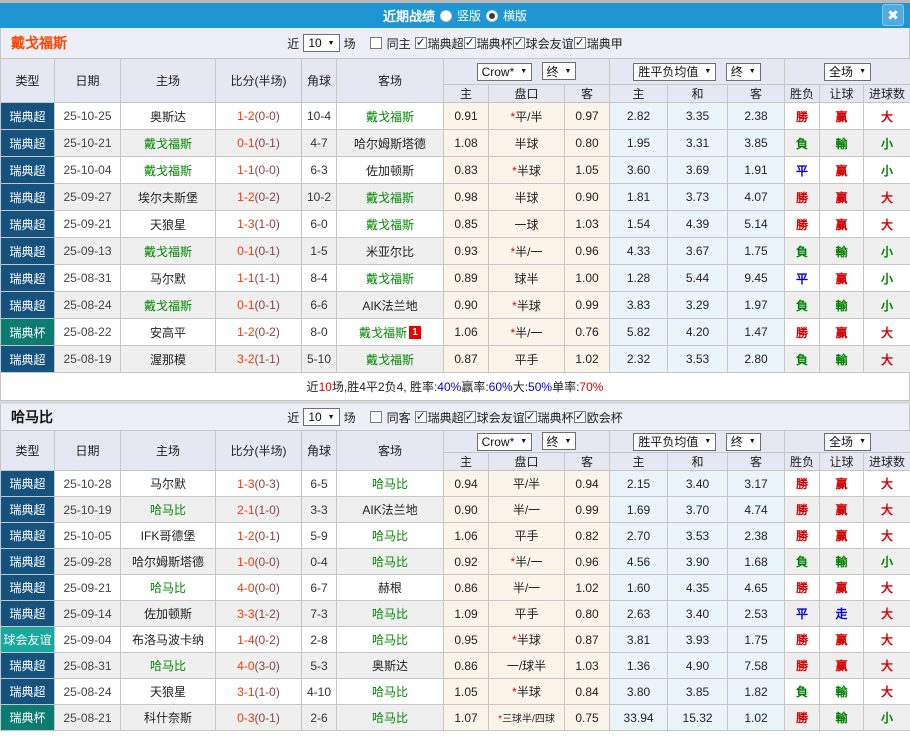 The height and width of the screenshot is (752, 910). What do you see at coordinates (756, 587) in the screenshot?
I see `euro-away-odds: 4.65` at bounding box center [756, 587].